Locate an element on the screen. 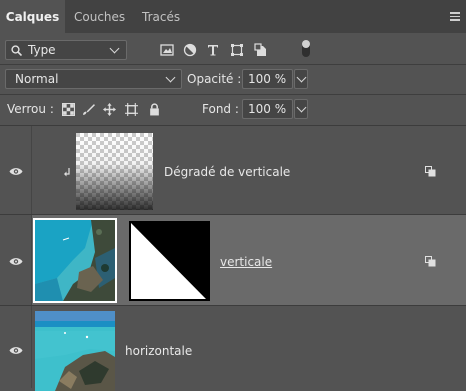 This screenshot has height=391, width=466. opacity-input: 100 % is located at coordinates (267, 79).